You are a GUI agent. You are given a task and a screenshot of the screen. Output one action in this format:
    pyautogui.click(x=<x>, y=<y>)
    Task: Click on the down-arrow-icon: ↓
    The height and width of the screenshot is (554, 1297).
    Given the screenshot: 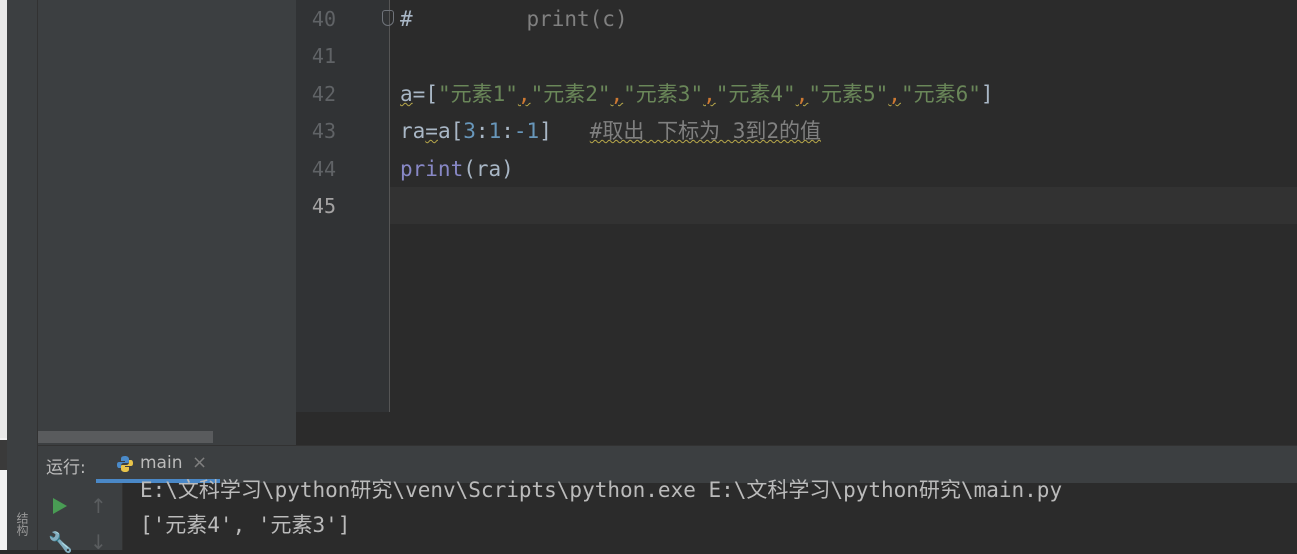 What is the action you would take?
    pyautogui.click(x=98, y=542)
    